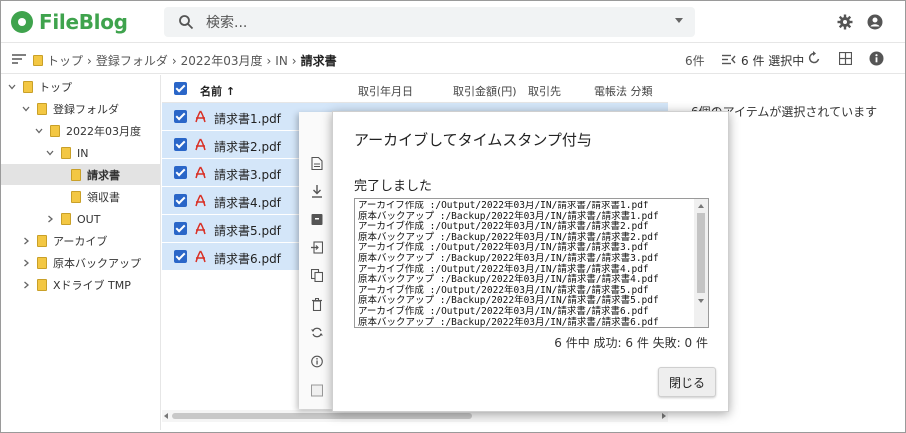  What do you see at coordinates (39, 87) in the screenshot?
I see `tree-item-top: トップ` at bounding box center [39, 87].